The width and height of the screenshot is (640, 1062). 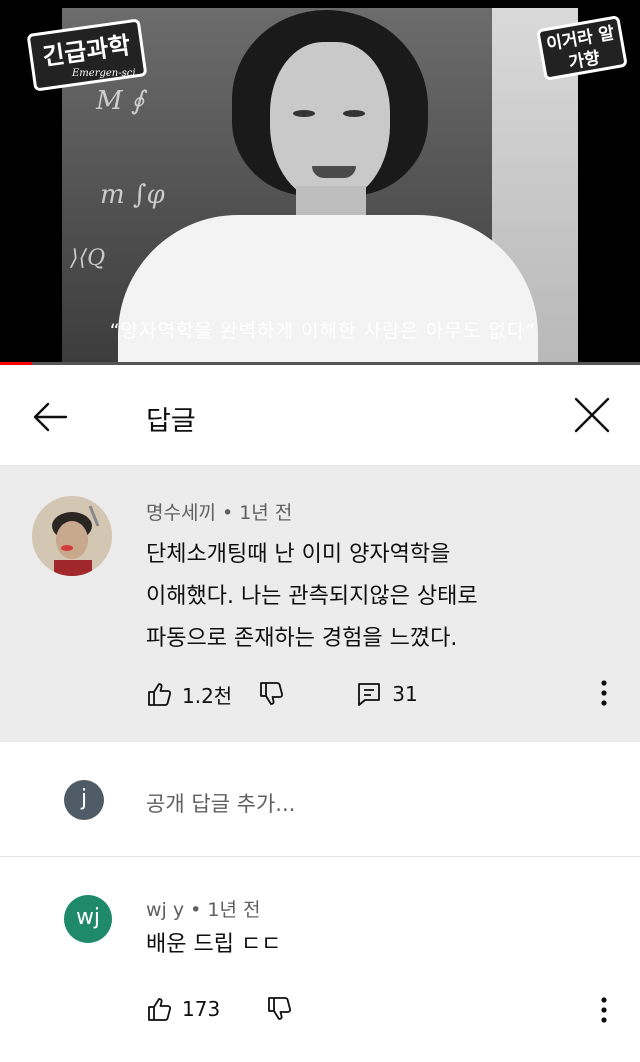 What do you see at coordinates (207, 695) in the screenshot?
I see `like-count: 1.2천` at bounding box center [207, 695].